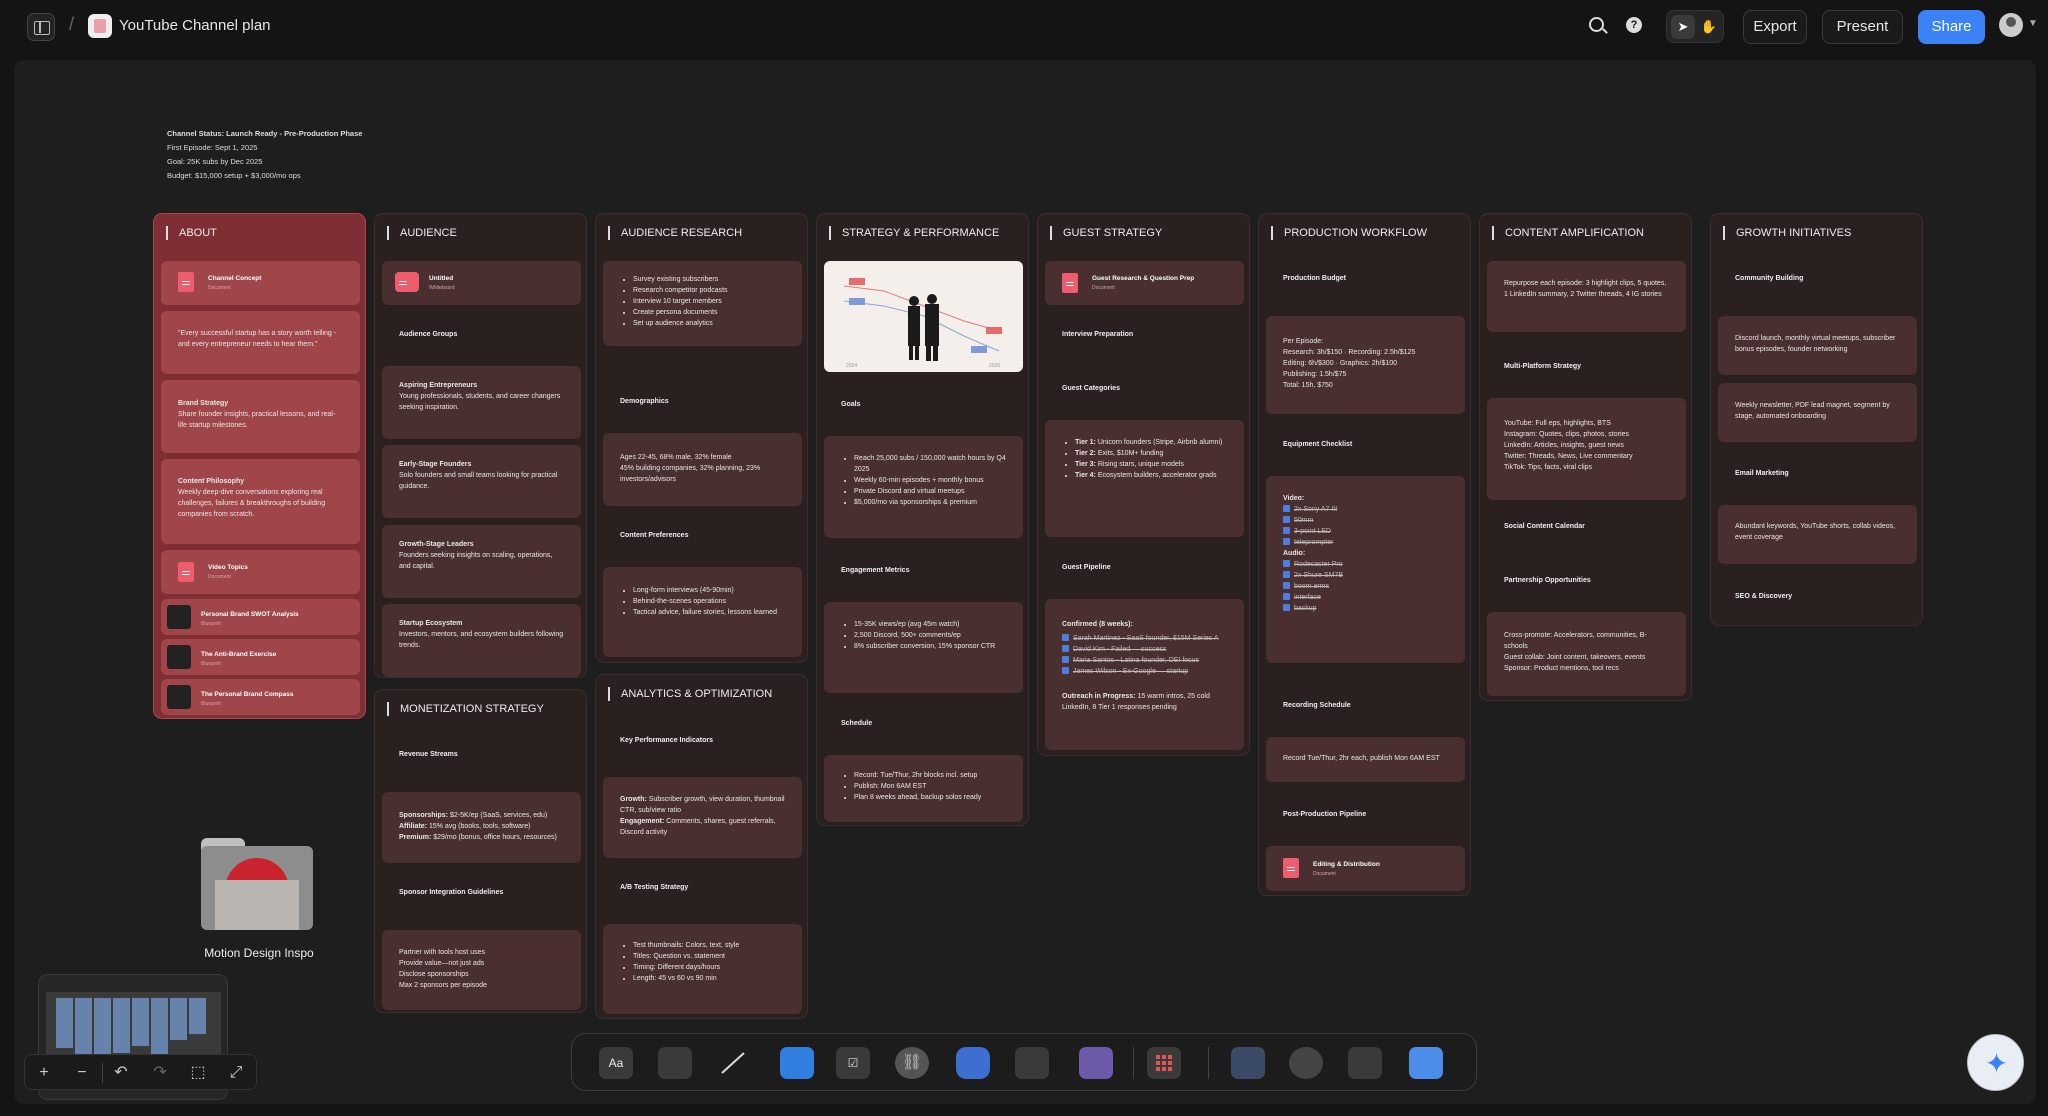  What do you see at coordinates (654, 535) in the screenshot?
I see `section-heading: Content Preferences` at bounding box center [654, 535].